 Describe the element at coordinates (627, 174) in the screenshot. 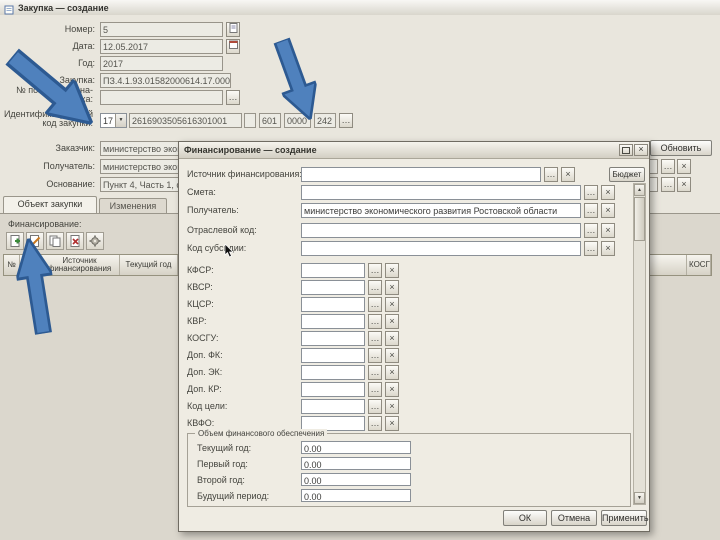

I see `budget-button: Бюджет` at that location.